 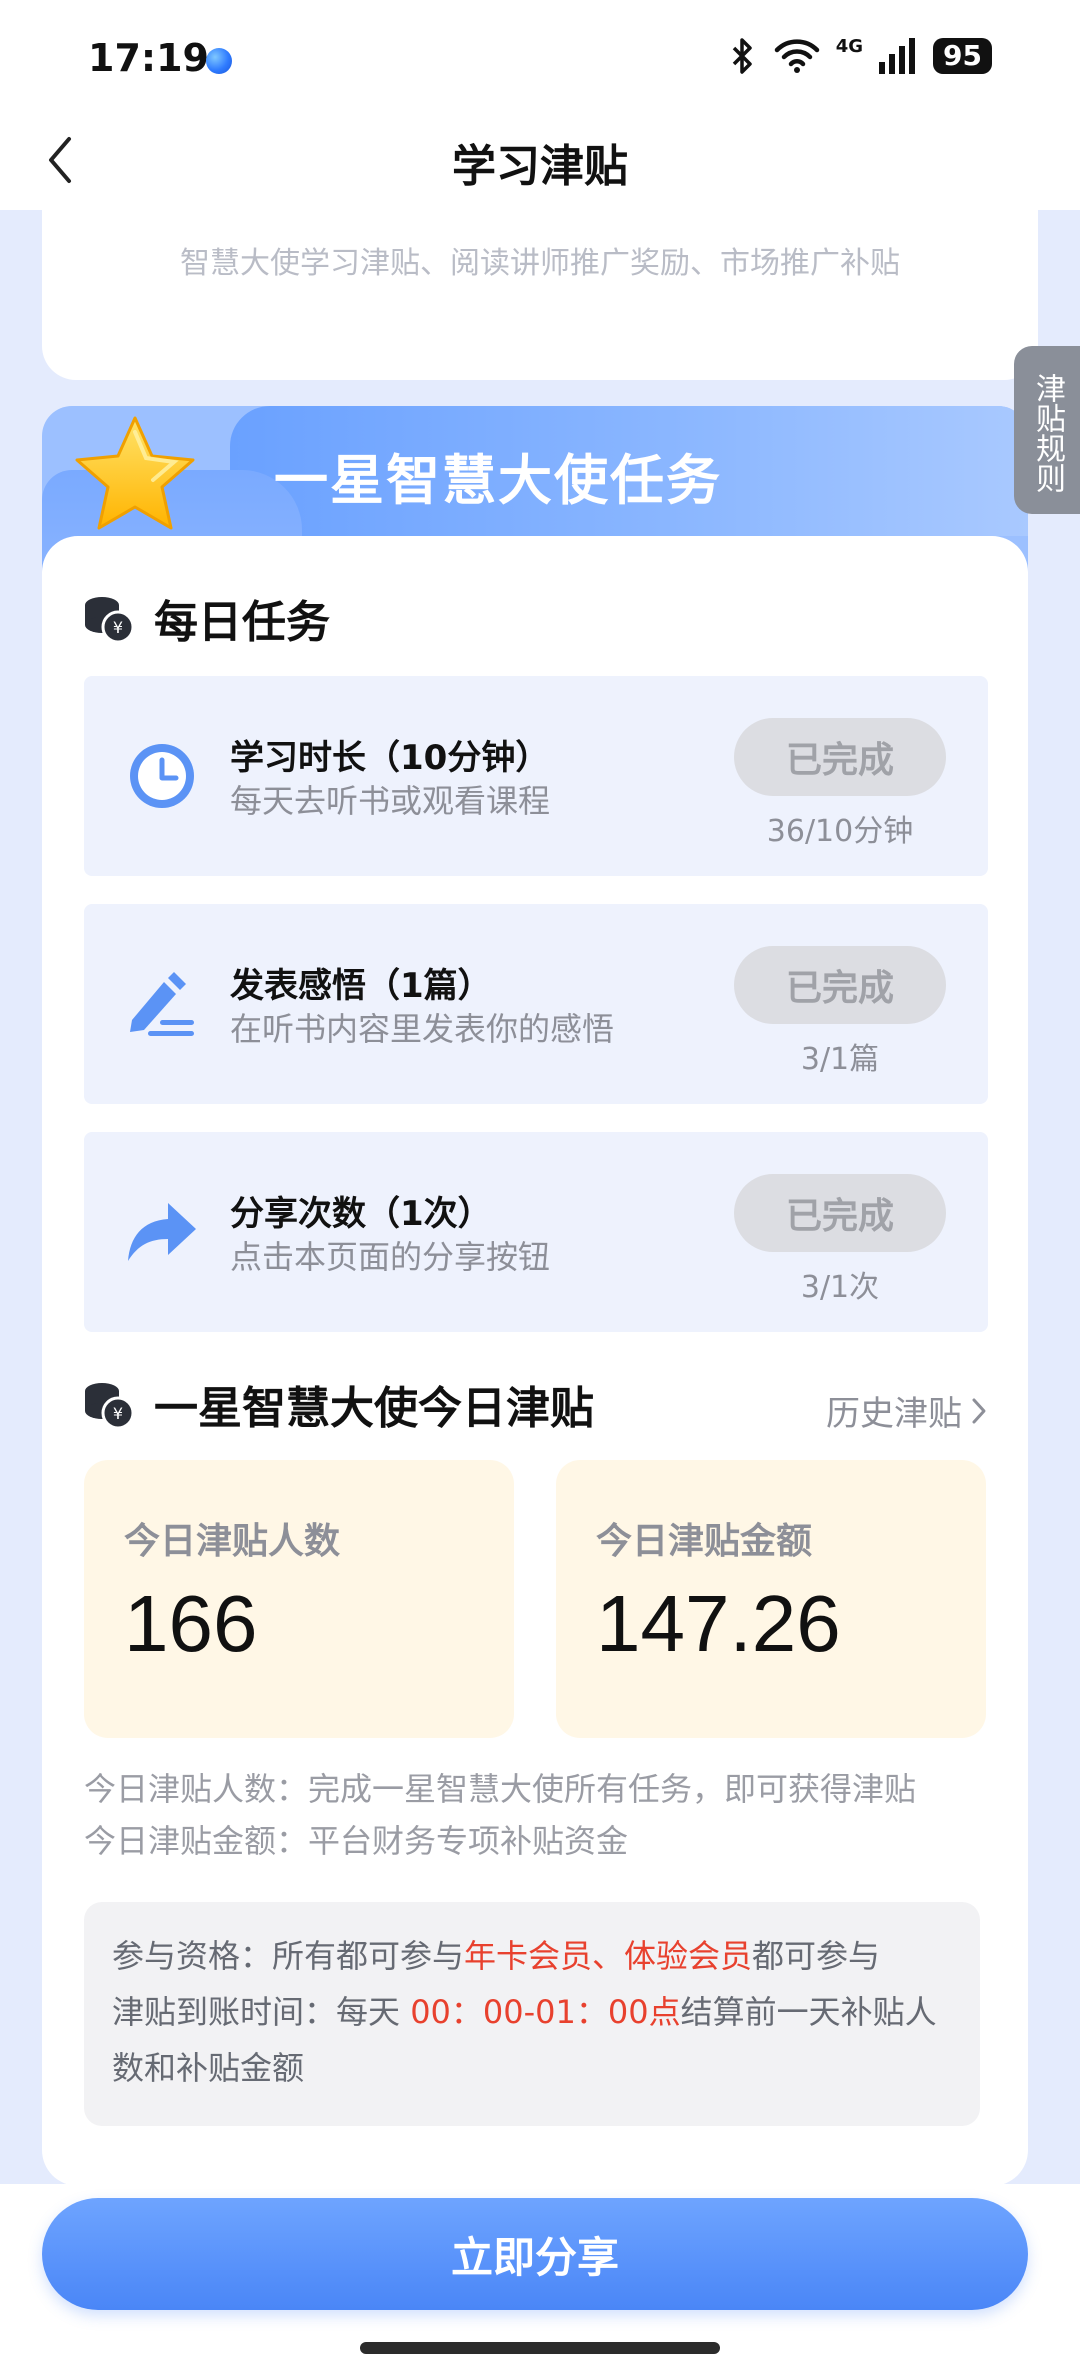 I want to click on signal-icon, so click(x=897, y=56).